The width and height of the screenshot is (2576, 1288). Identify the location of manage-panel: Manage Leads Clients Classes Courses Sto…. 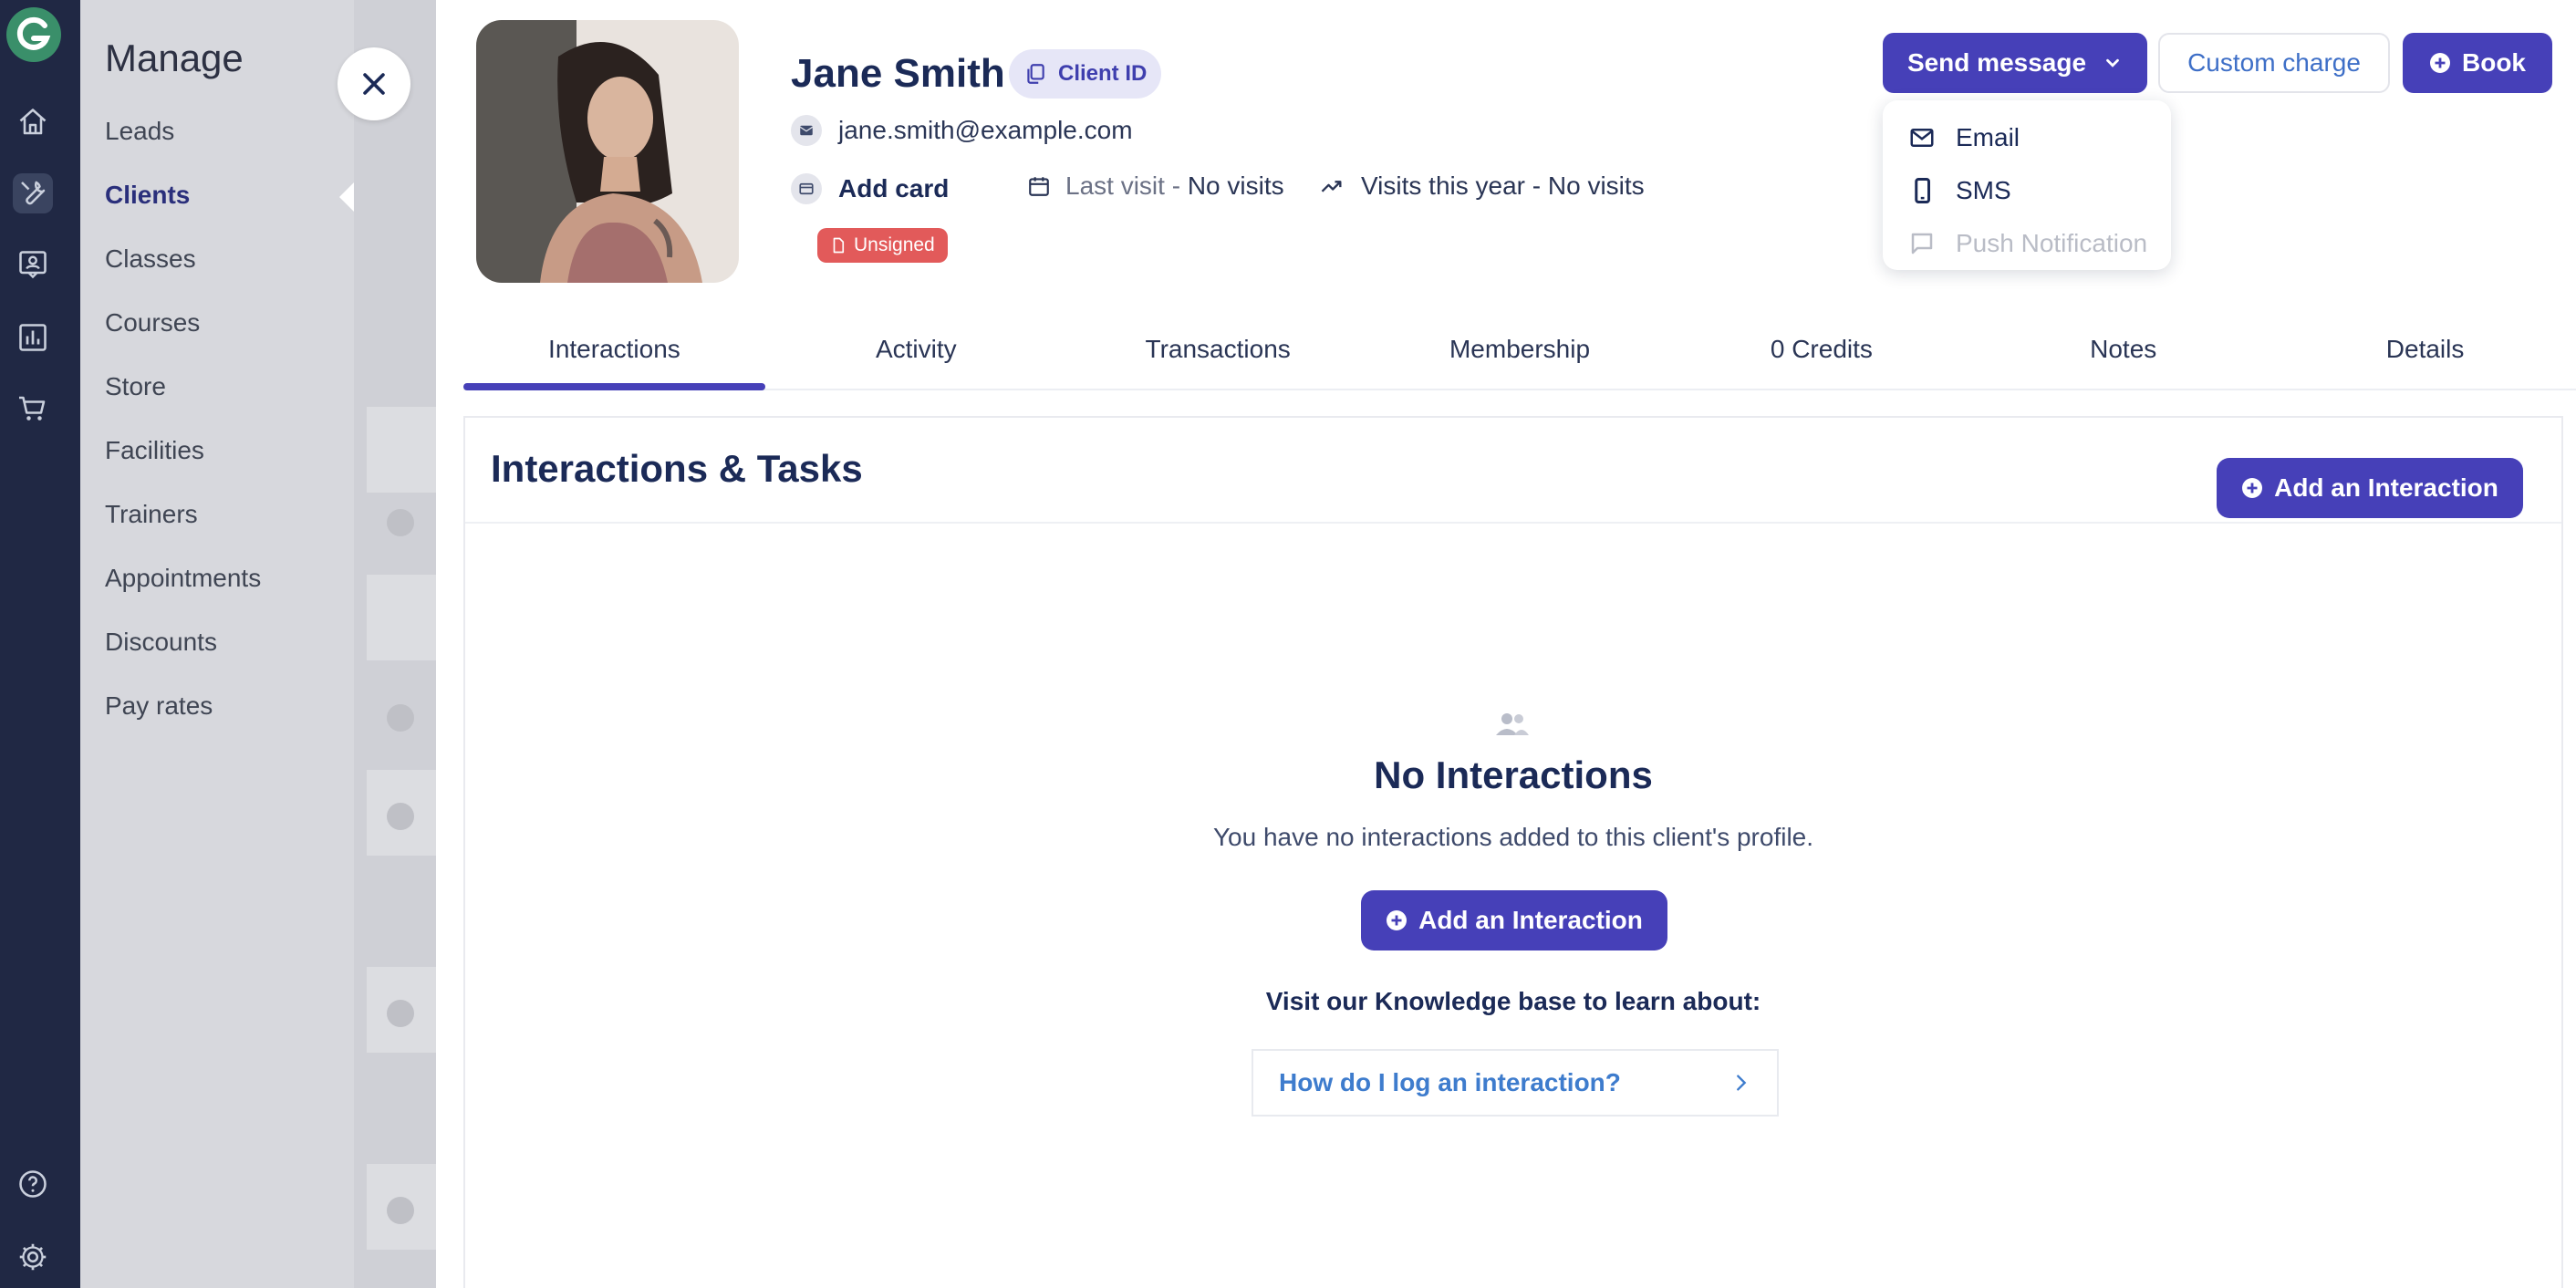
(258, 644).